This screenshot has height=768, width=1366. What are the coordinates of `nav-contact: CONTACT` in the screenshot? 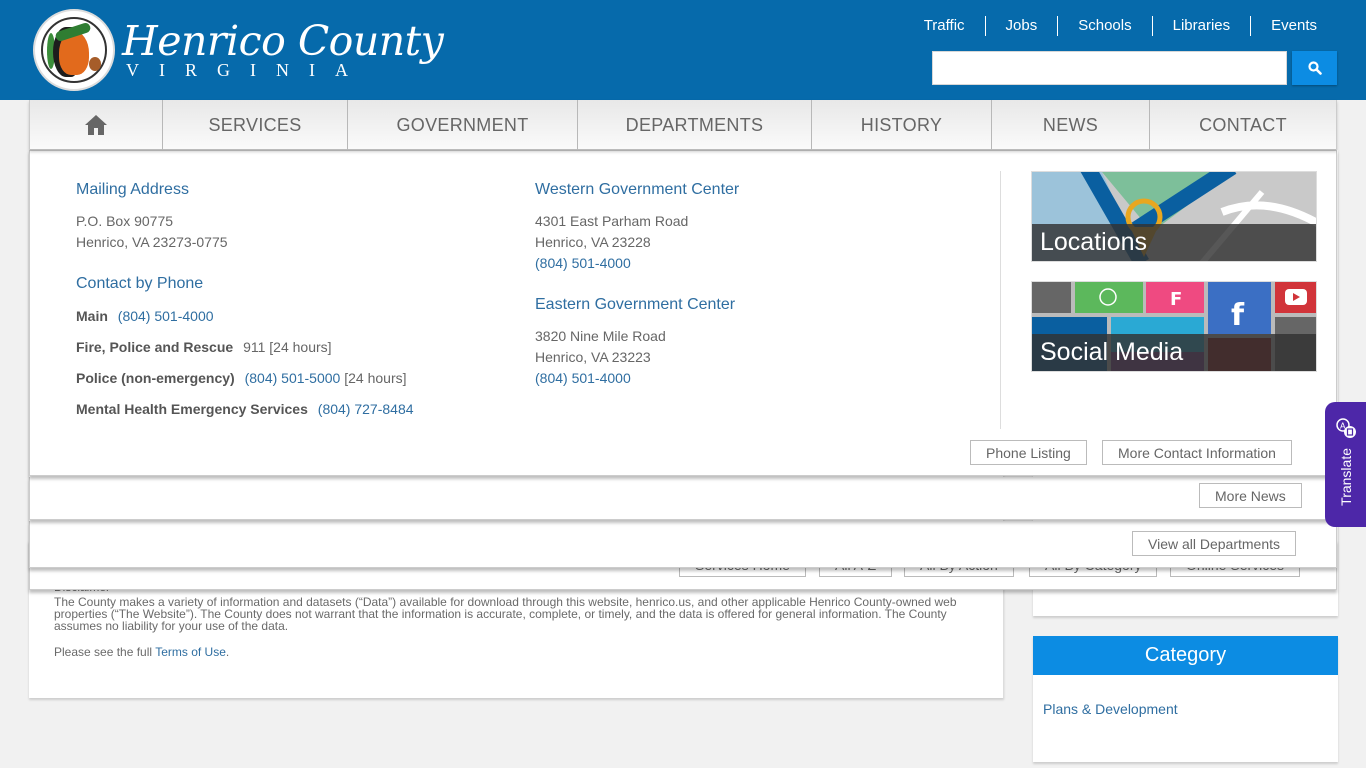 It's located at (1243, 125).